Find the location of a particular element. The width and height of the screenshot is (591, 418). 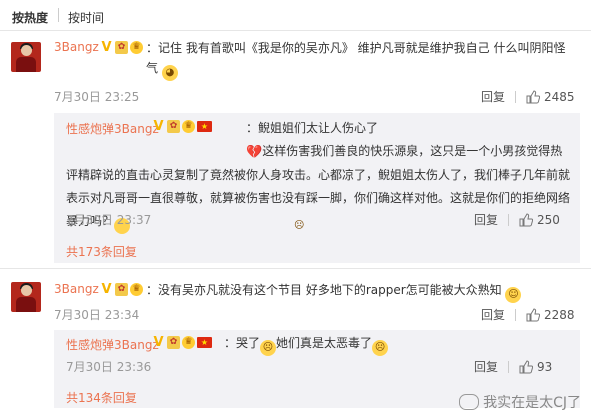

reply-text-part: ：鲵姐姐们太让人伤心了 is located at coordinates (312, 128).